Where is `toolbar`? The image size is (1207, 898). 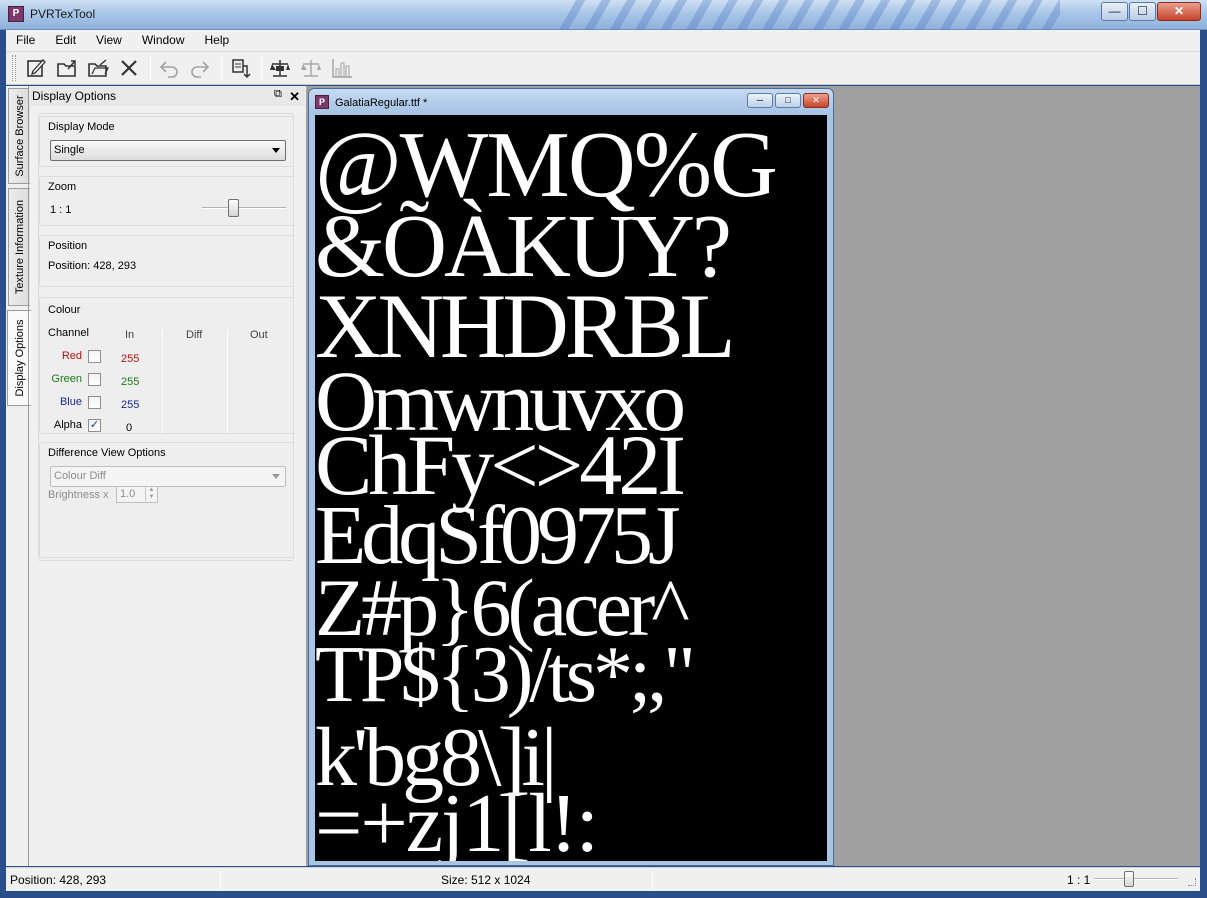 toolbar is located at coordinates (603, 68).